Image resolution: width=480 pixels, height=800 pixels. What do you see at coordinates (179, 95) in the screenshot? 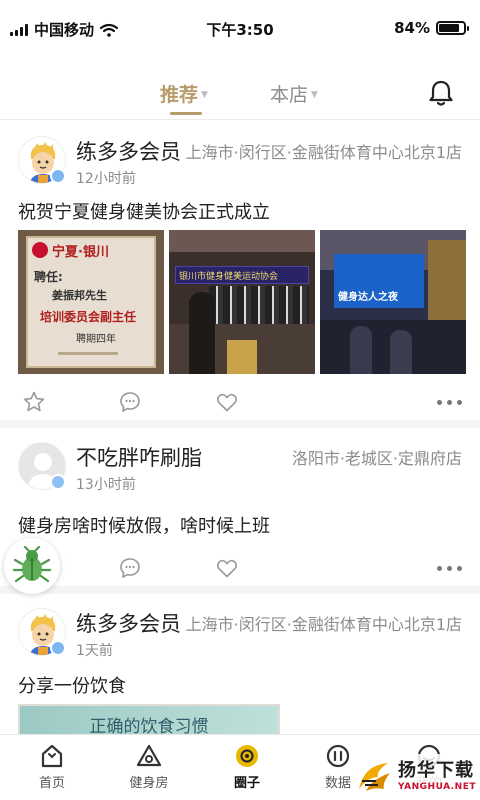
I see `tab-recommended-label: 推荐` at bounding box center [179, 95].